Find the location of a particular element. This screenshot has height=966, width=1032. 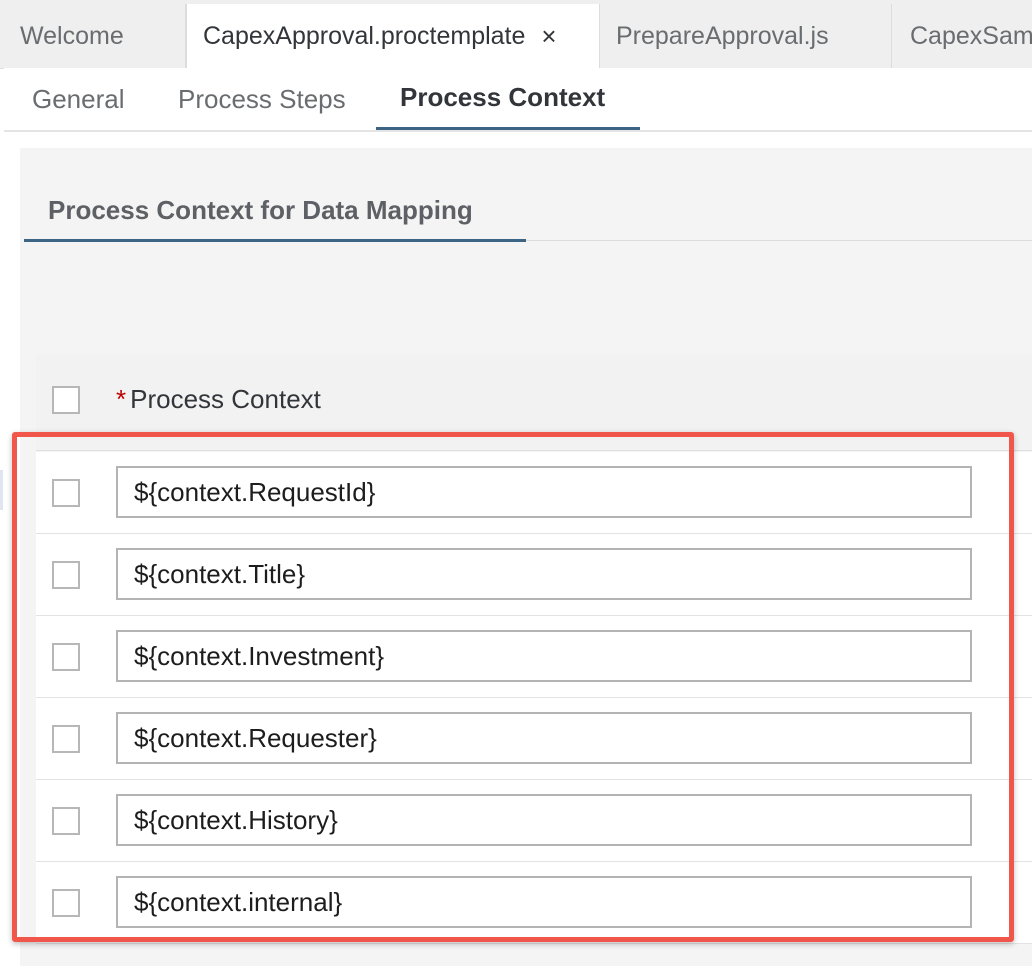

tab-label: Process Context is located at coordinates (503, 97).